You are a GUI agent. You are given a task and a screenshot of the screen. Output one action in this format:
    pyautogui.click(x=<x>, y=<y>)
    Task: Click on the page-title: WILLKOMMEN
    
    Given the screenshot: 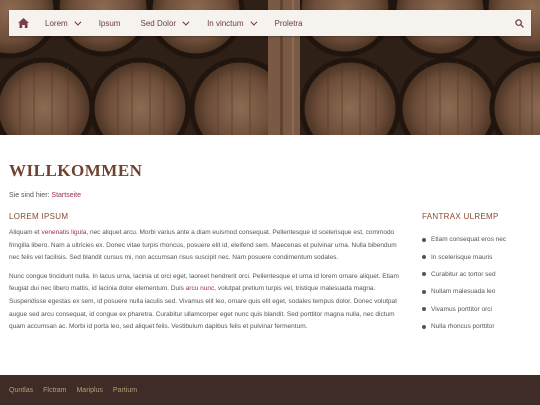 What is the action you would take?
    pyautogui.click(x=76, y=170)
    